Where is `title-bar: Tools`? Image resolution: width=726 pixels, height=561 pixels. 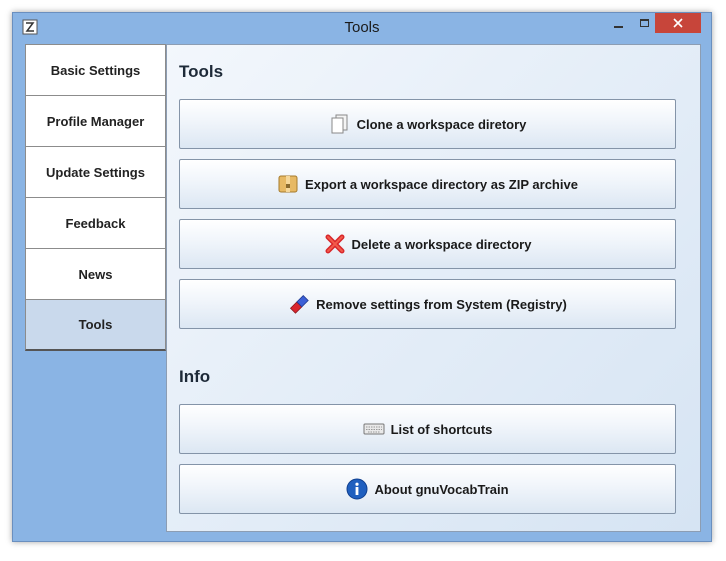
title-bar: Tools is located at coordinates (362, 28).